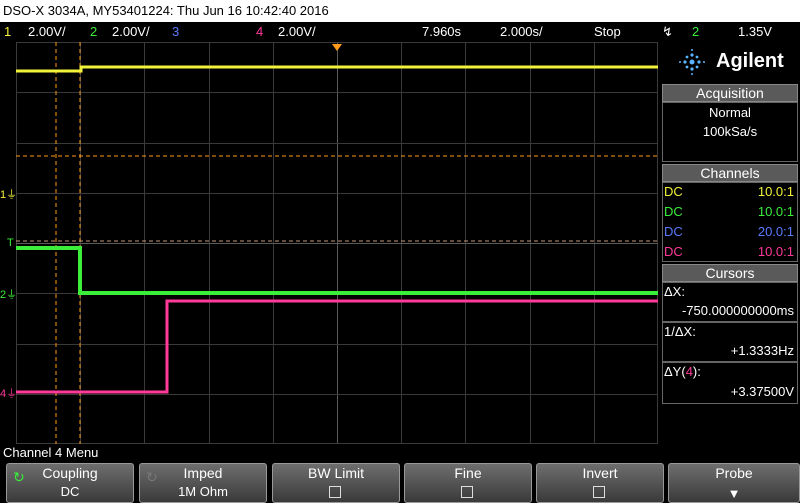 The height and width of the screenshot is (503, 800). What do you see at coordinates (667, 31) in the screenshot?
I see `trigger-icon: ↯` at bounding box center [667, 31].